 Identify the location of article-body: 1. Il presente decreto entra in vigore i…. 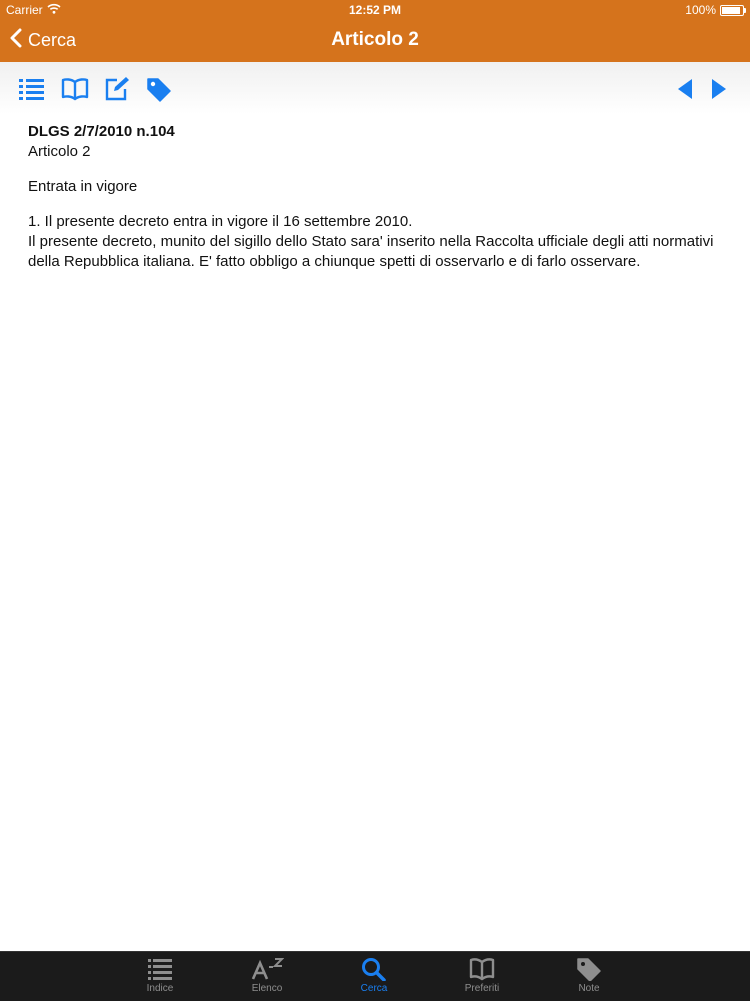
(378, 242).